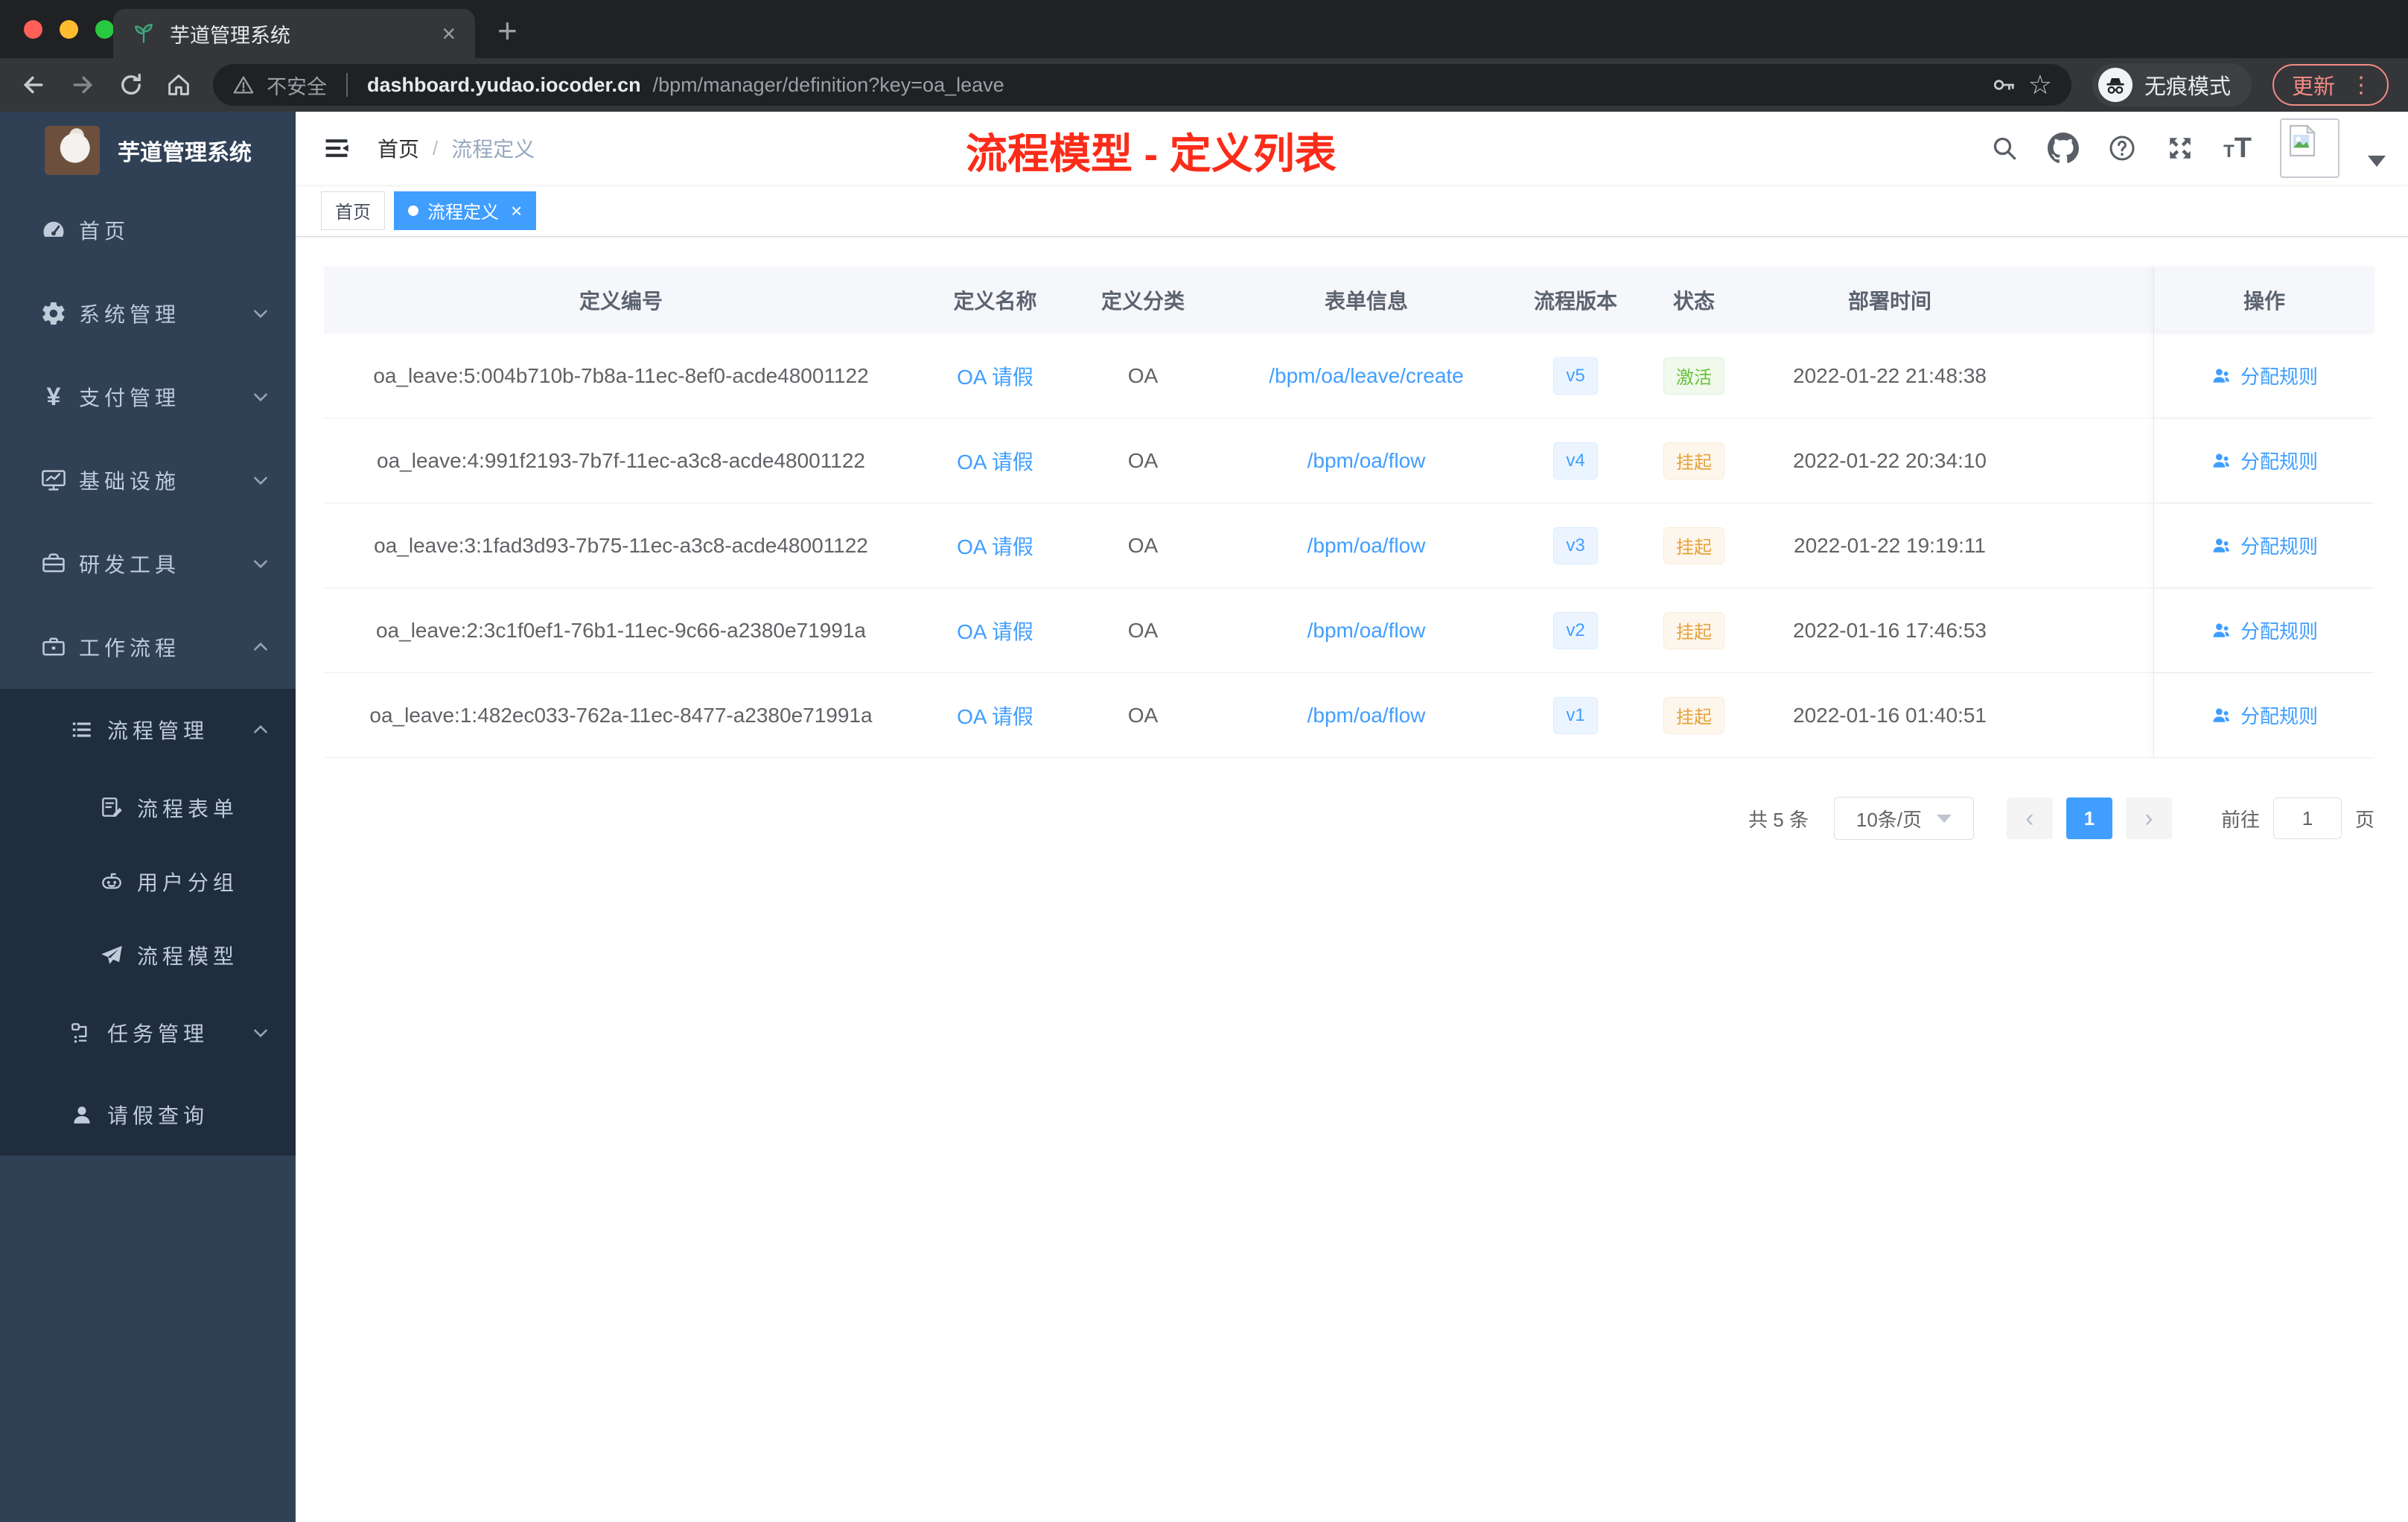 The height and width of the screenshot is (1522, 2408). I want to click on sidebar-item-process-model: 流程模型, so click(148, 955).